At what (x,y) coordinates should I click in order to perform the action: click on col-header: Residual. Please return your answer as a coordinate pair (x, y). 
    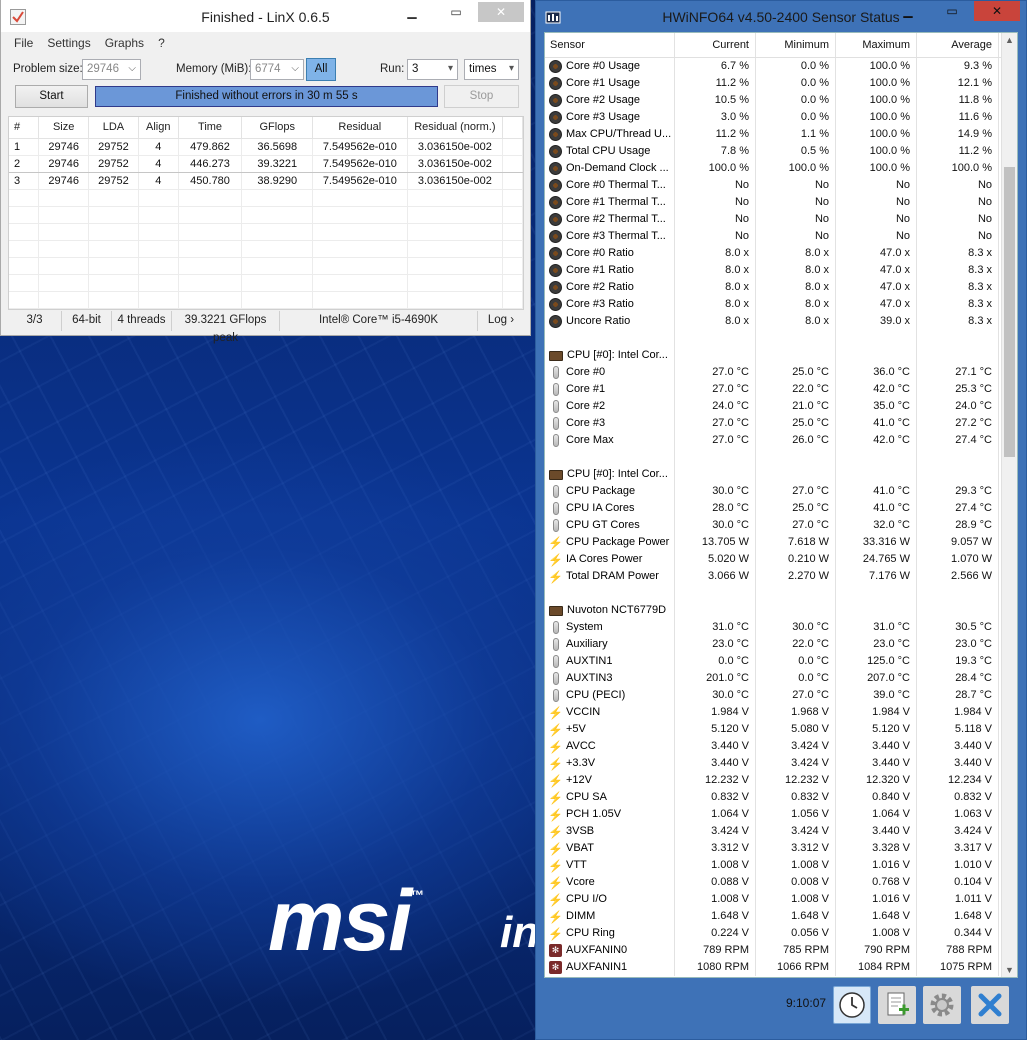
    Looking at the image, I should click on (360, 128).